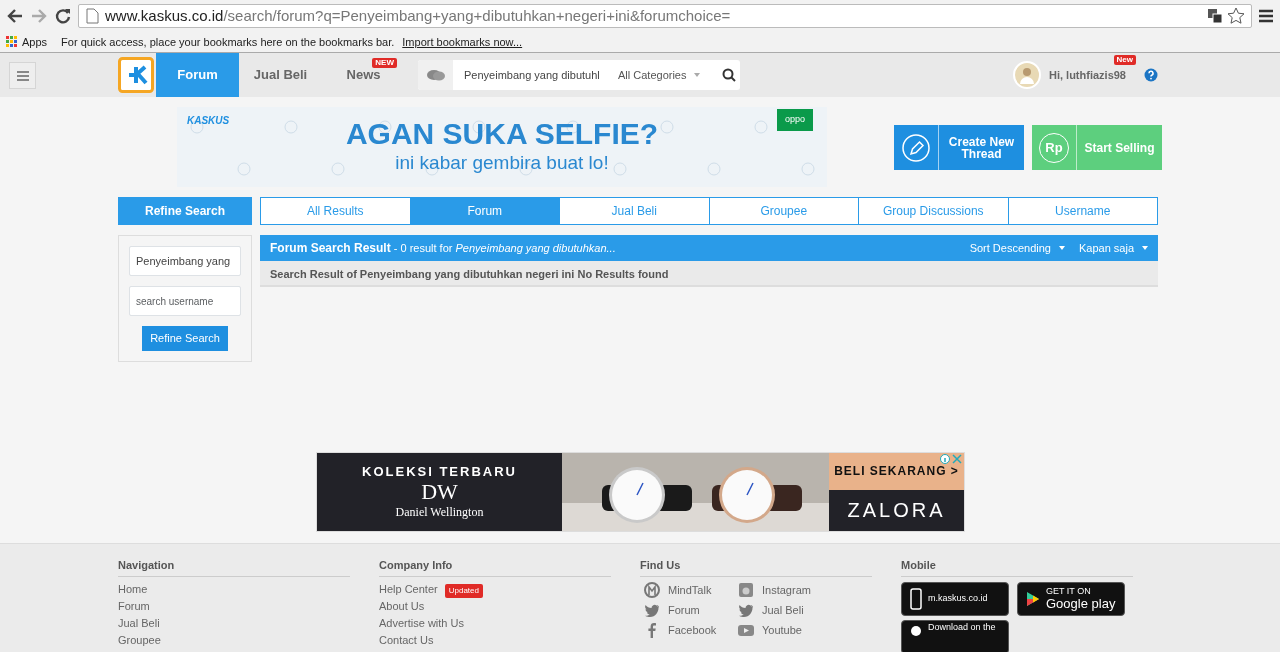  I want to click on social-link: Forum, so click(691, 610).